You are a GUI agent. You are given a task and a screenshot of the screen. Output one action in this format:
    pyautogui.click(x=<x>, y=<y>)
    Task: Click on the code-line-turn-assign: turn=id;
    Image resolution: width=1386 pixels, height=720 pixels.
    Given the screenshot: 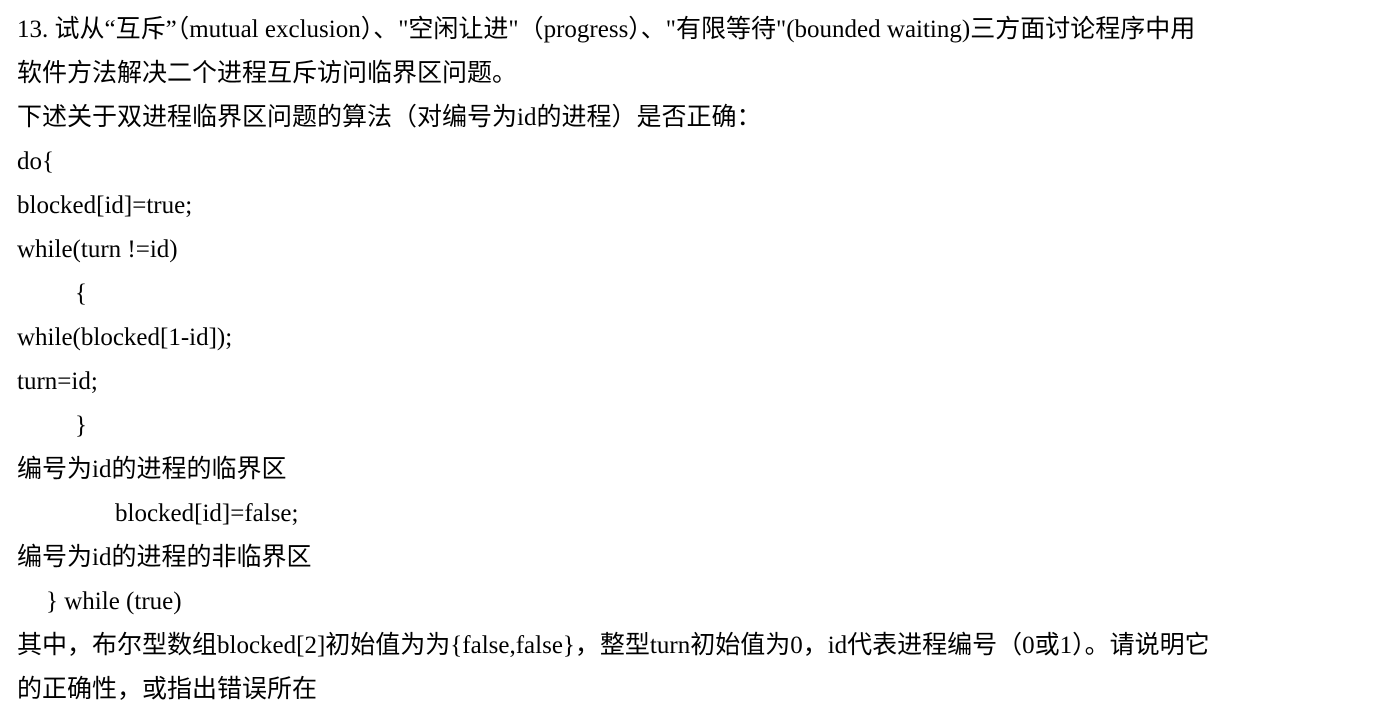 What is the action you would take?
    pyautogui.click(x=57, y=381)
    